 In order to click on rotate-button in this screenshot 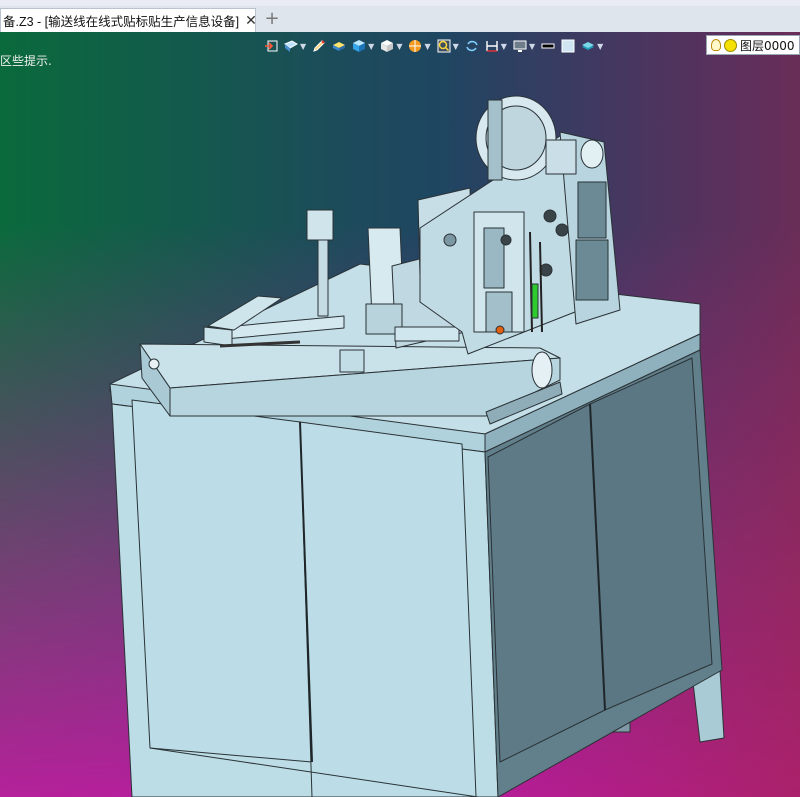, I will do `click(472, 46)`.